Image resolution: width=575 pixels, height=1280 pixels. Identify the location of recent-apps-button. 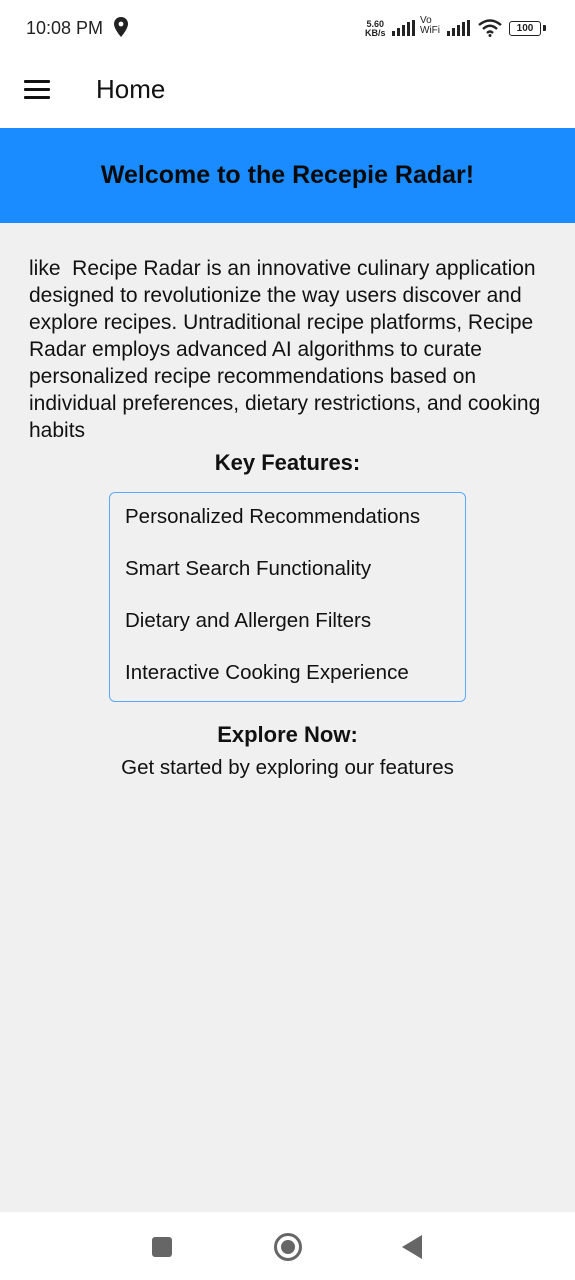
(162, 1247).